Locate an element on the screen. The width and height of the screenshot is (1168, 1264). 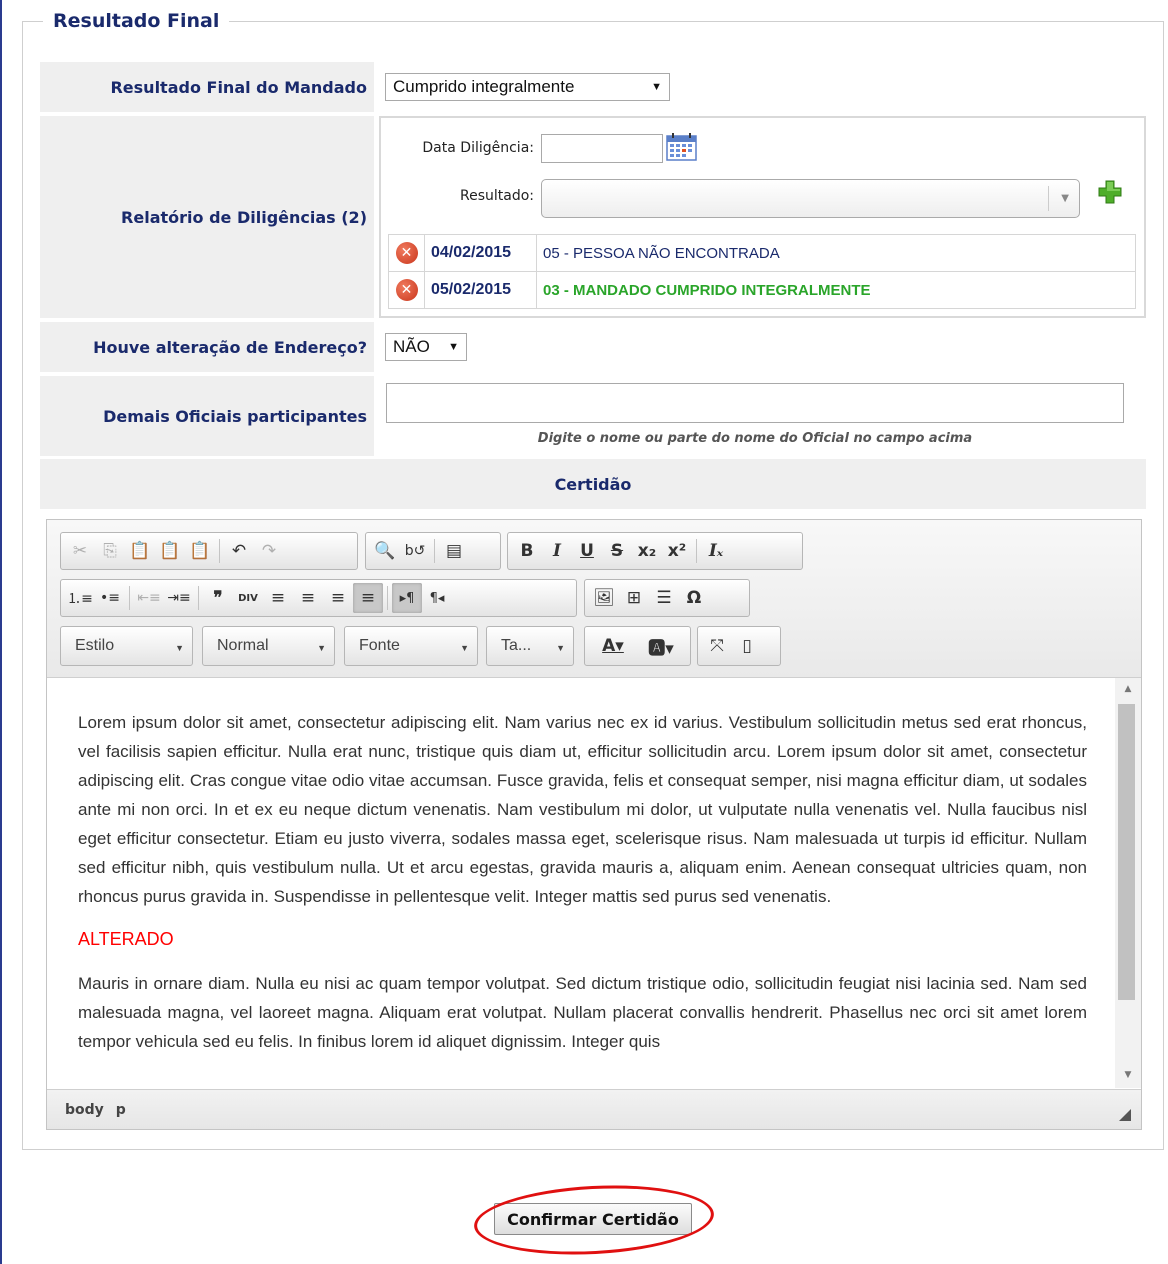
oficiais-label: Demais Oficiais participantes is located at coordinates (207, 416).